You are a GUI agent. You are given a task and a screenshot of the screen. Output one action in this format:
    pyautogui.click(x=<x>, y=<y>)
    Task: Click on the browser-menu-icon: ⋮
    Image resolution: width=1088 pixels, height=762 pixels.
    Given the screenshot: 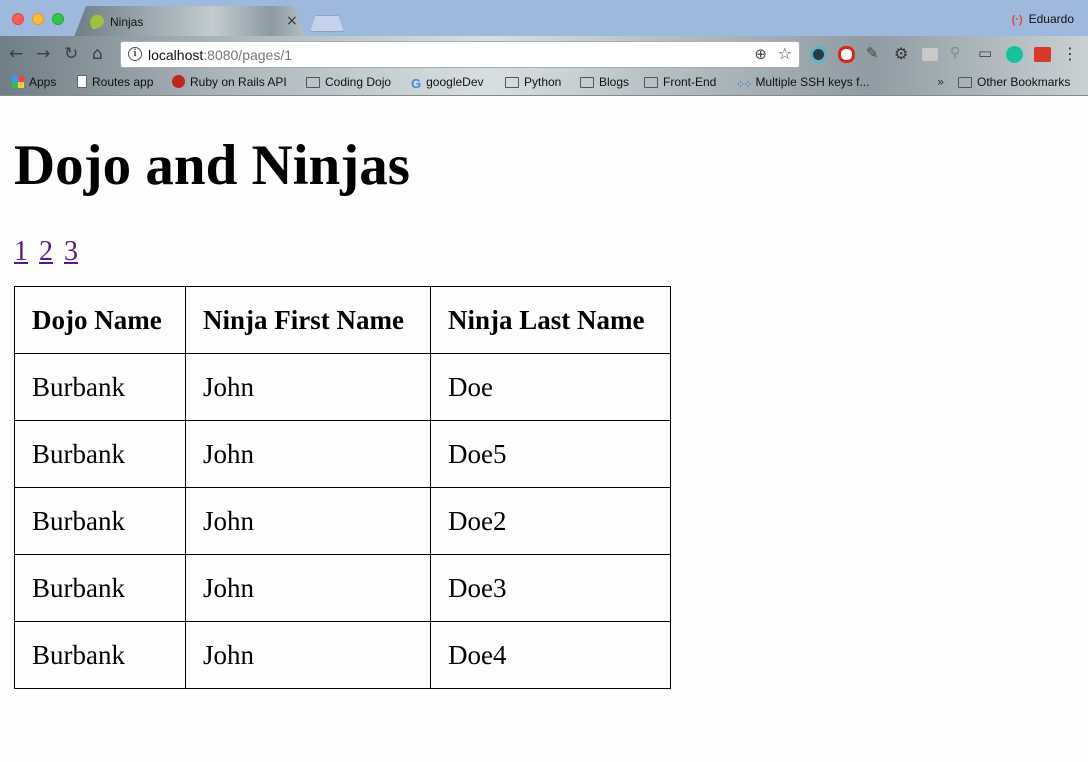 What is the action you would take?
    pyautogui.click(x=1070, y=53)
    